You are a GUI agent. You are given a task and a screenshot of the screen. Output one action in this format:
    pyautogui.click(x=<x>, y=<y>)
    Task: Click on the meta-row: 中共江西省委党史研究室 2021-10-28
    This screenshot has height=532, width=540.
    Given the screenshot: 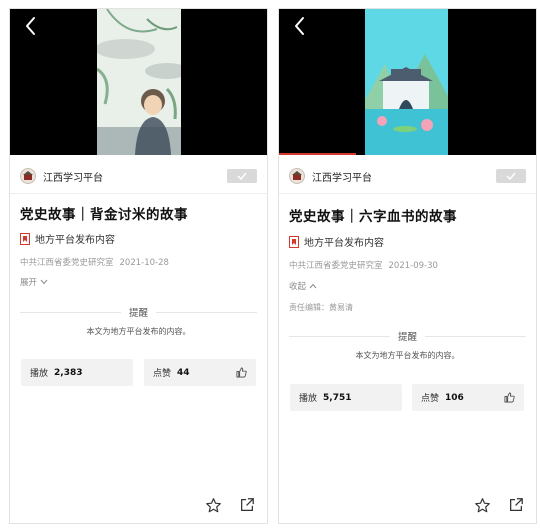 What is the action you would take?
    pyautogui.click(x=94, y=262)
    